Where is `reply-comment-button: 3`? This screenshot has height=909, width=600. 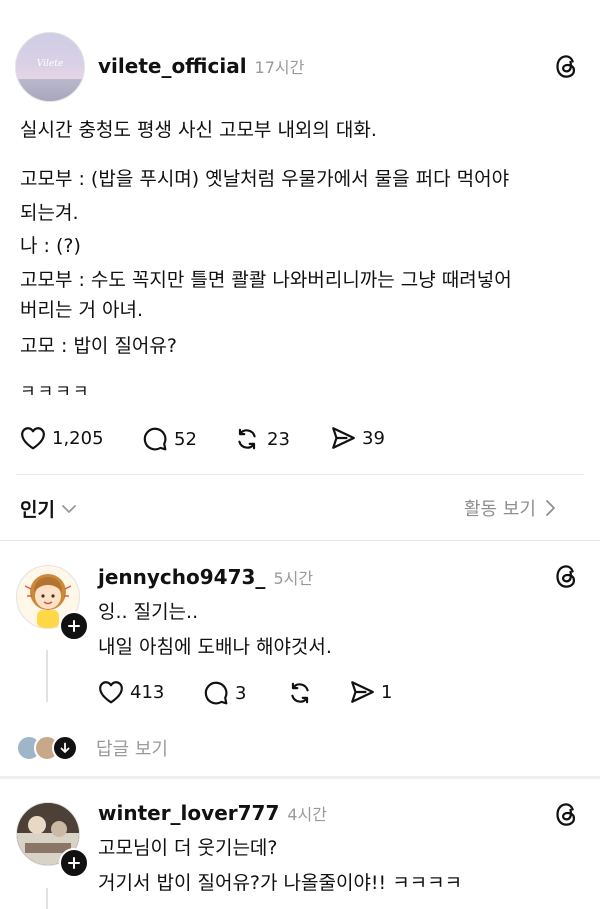
reply-comment-button: 3 is located at coordinates (224, 693).